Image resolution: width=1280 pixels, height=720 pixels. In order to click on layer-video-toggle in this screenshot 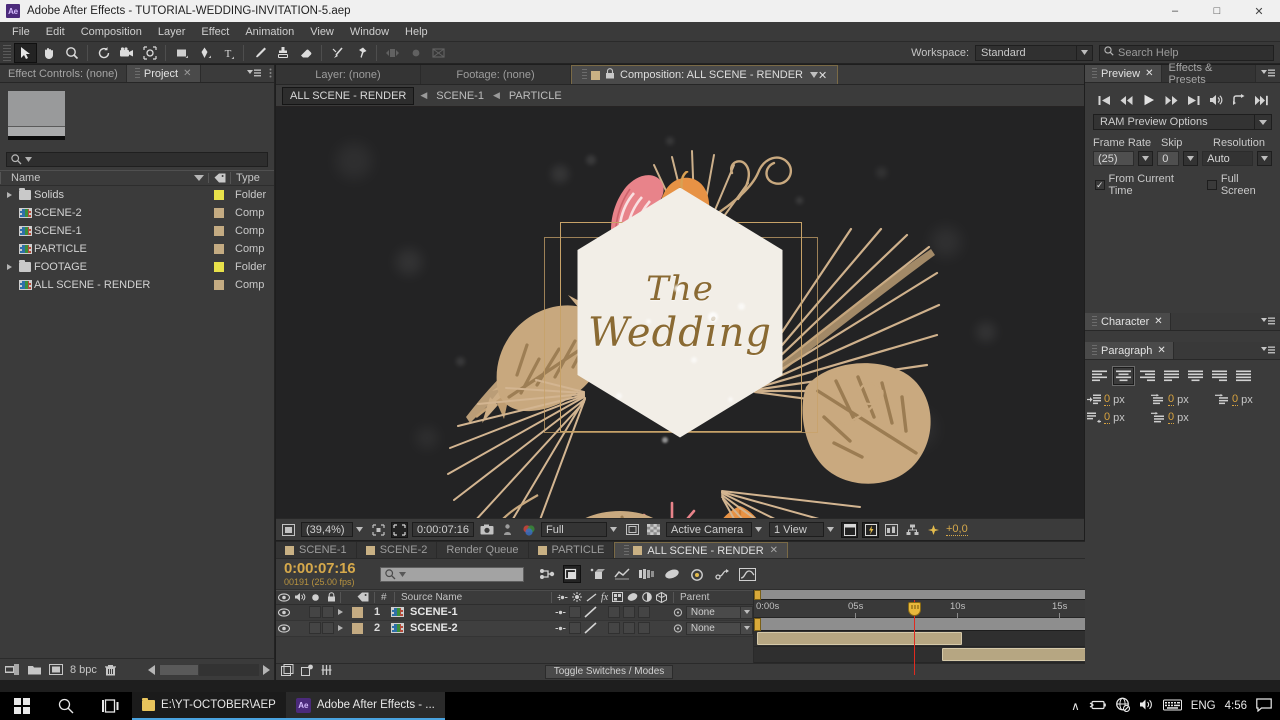, I will do `click(284, 628)`.